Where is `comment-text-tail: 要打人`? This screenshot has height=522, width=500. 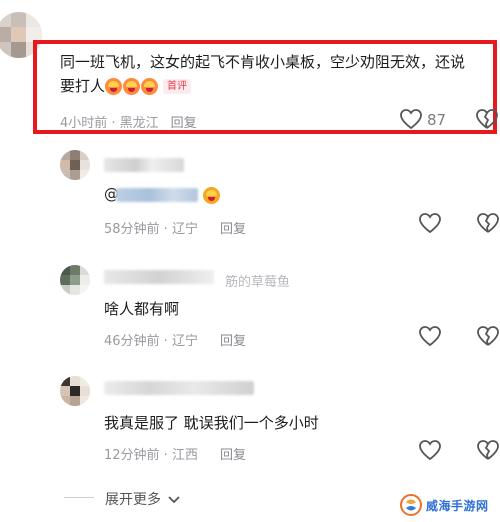 comment-text-tail: 要打人 is located at coordinates (83, 86).